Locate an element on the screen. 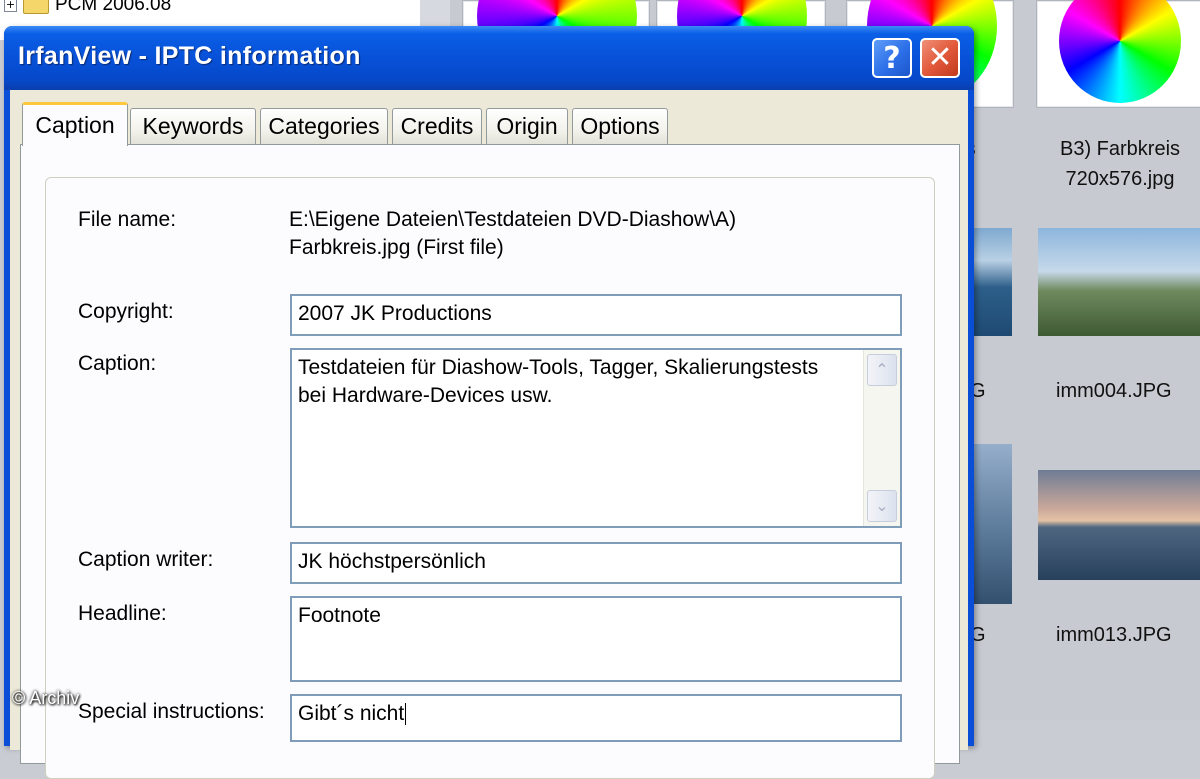 This screenshot has width=1200, height=779. special-instructions-value: Gibt´s nicht is located at coordinates (351, 713).